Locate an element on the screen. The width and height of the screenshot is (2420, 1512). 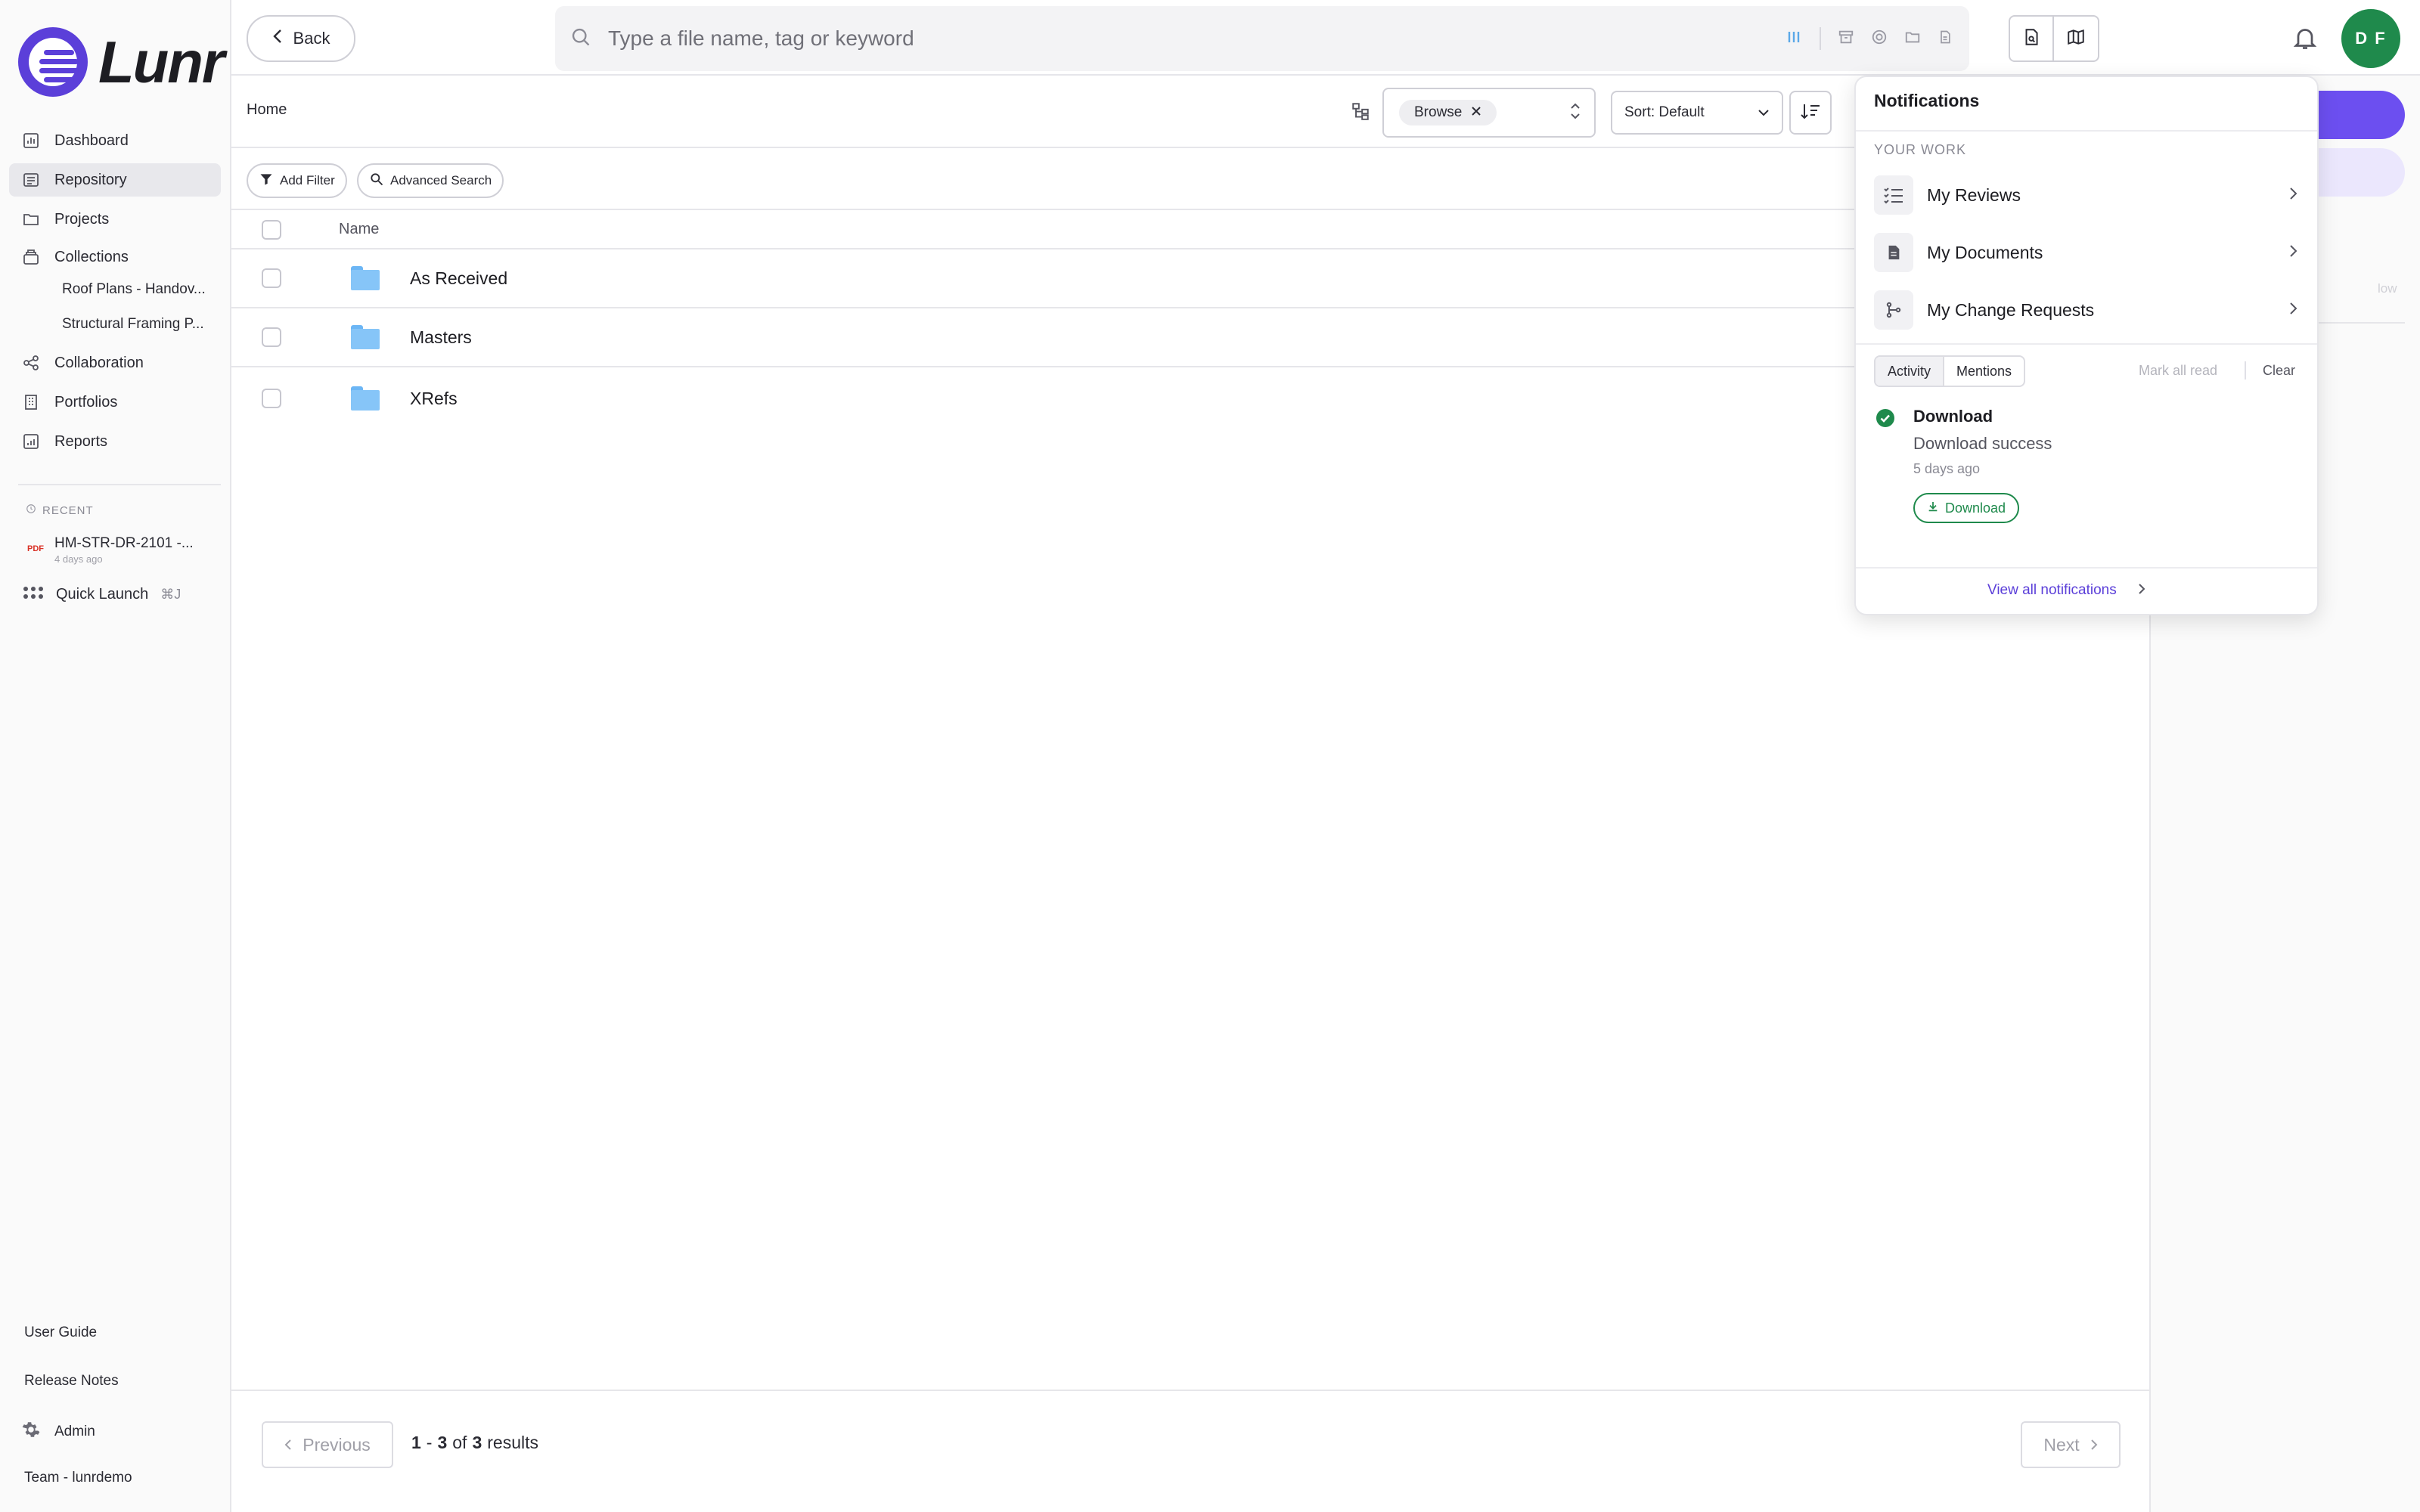
folder-name: XRefs is located at coordinates (434, 399).